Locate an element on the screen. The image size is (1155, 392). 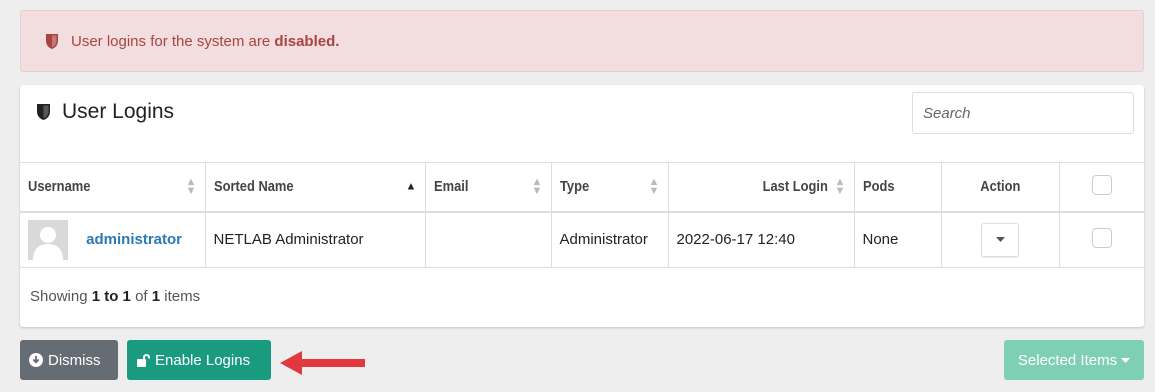
dismiss-label: Dismiss is located at coordinates (74, 360).